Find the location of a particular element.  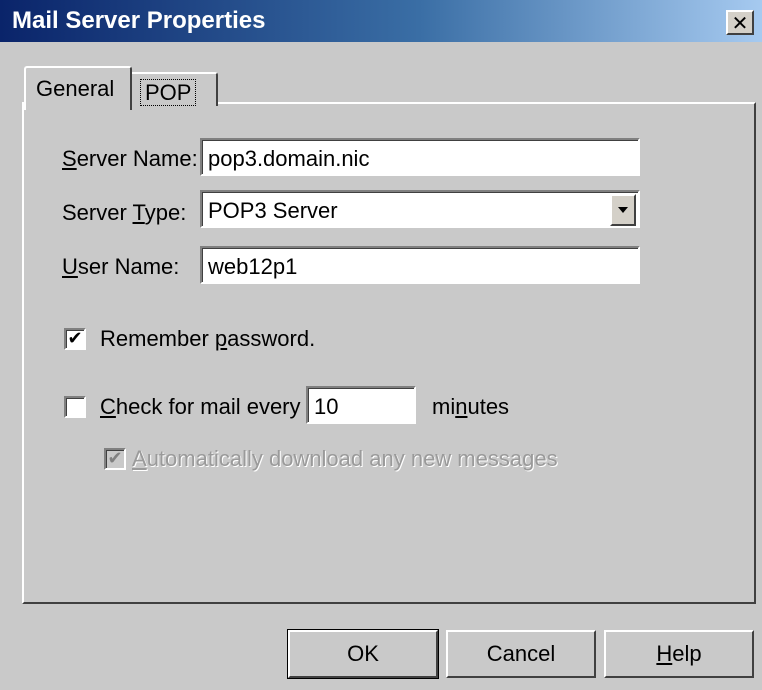

auto-download-checkbox: ✔ is located at coordinates (115, 459).